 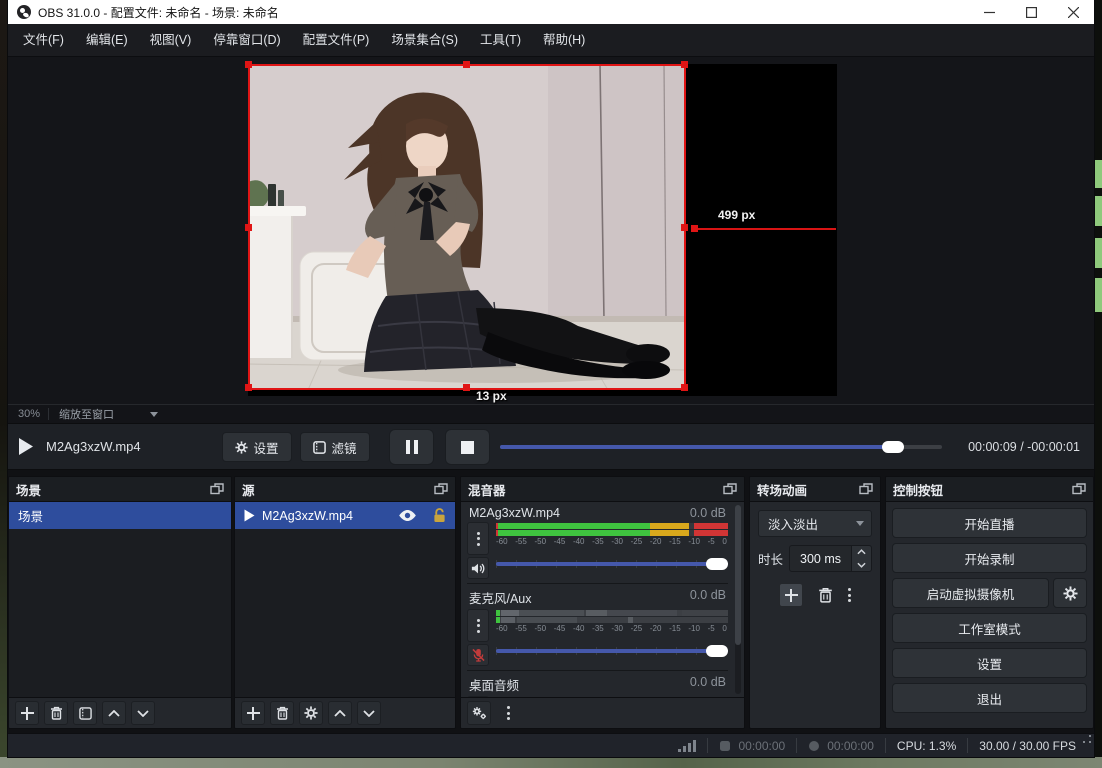 I want to click on media-controls-bar: M2Ag3xzW.mp4 设置 滤镜 00:00:09 / -00:00:01, so click(x=551, y=447).